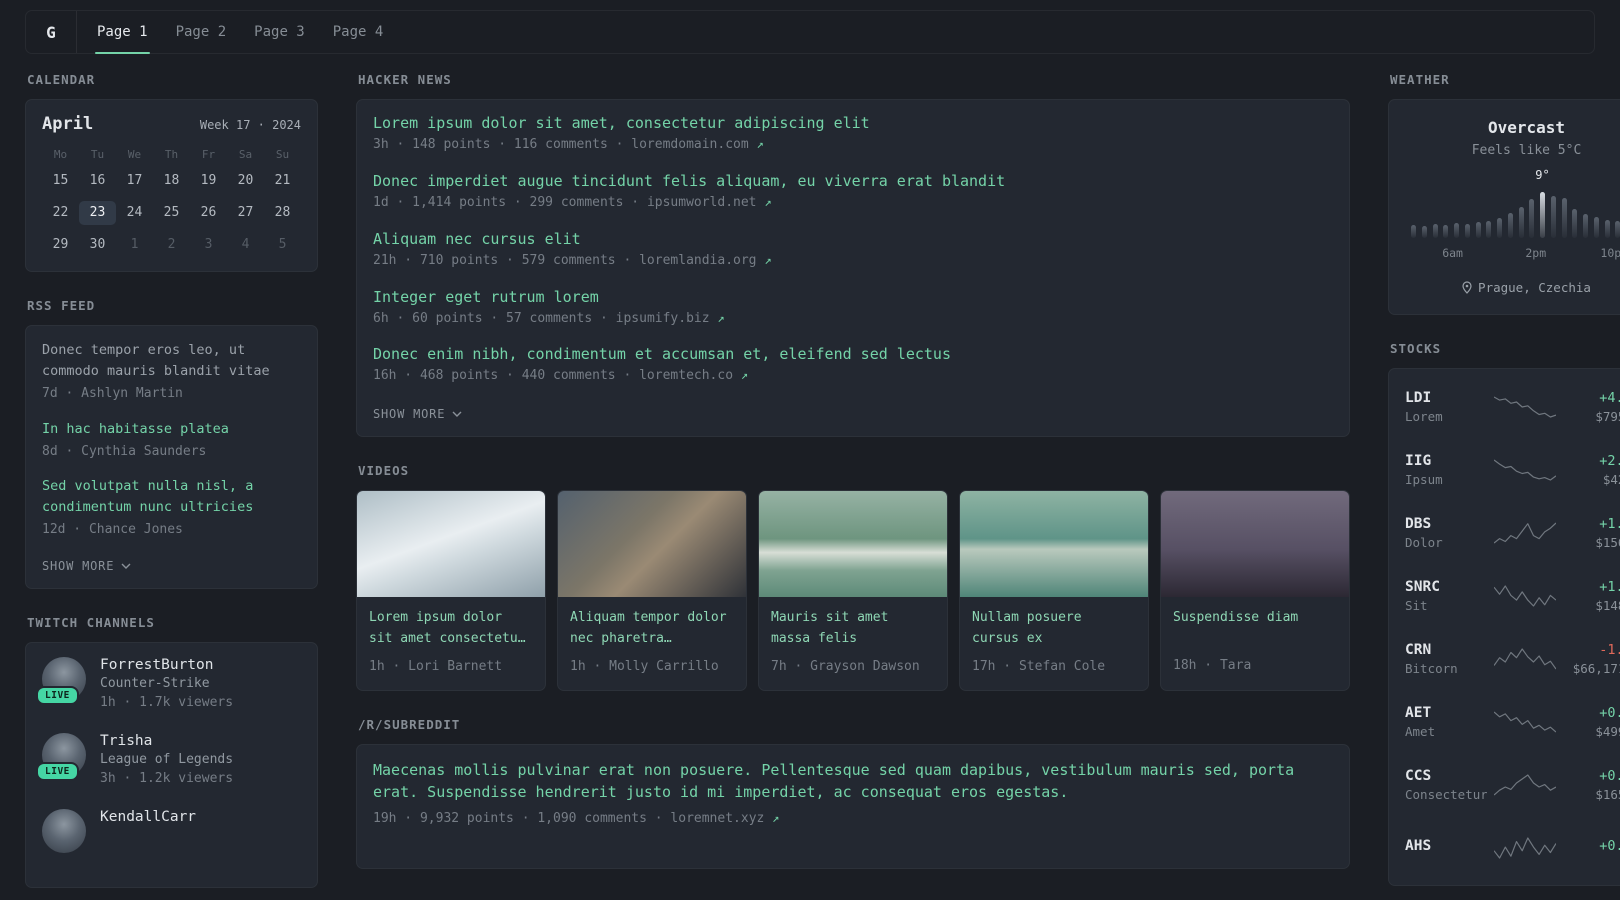  I want to click on subreddit-domain-link: loremnet.xyz ↗, so click(724, 818).